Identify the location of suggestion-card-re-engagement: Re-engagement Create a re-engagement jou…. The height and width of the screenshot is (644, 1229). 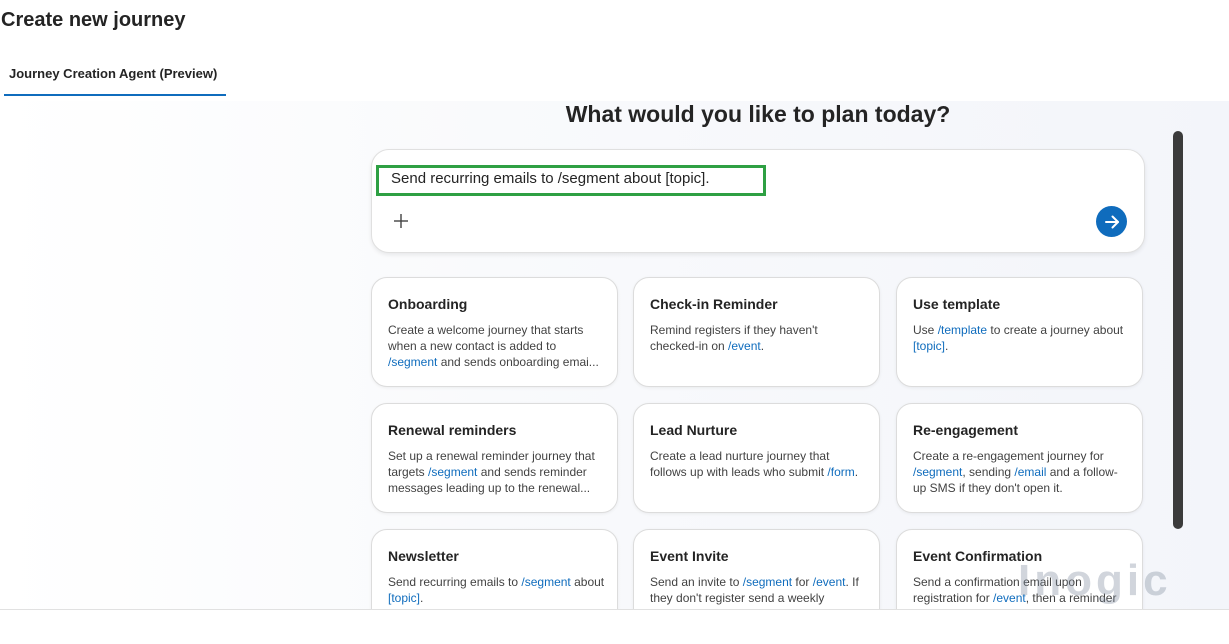
(1019, 458).